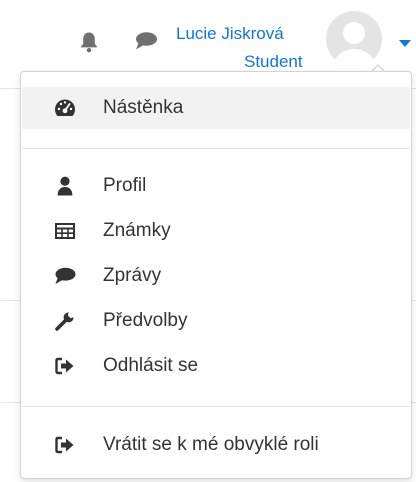  What do you see at coordinates (137, 230) in the screenshot?
I see `menu-item-label: Známky` at bounding box center [137, 230].